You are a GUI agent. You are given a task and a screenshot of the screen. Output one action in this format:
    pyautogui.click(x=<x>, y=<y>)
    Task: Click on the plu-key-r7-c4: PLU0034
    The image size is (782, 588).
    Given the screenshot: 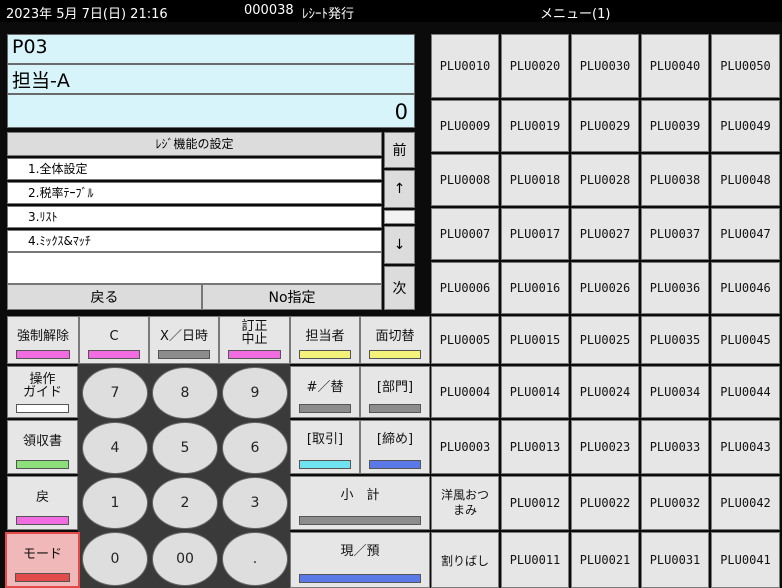 What is the action you would take?
    pyautogui.click(x=675, y=392)
    